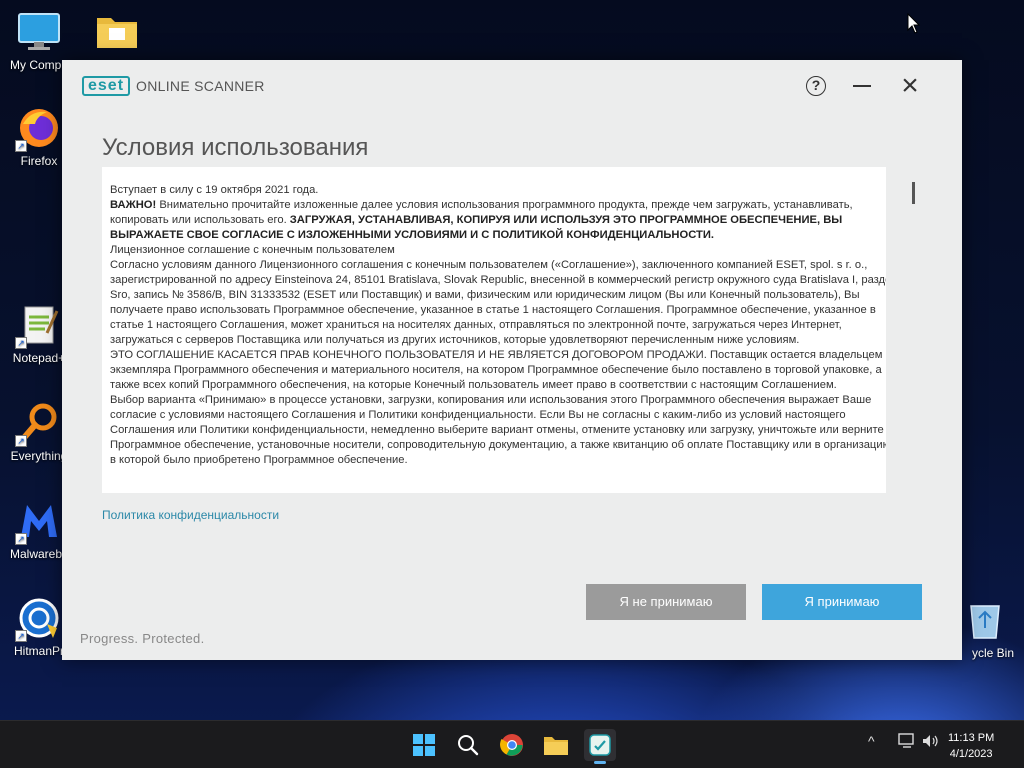 This screenshot has width=1024, height=768. I want to click on volume-icon, so click(930, 742).